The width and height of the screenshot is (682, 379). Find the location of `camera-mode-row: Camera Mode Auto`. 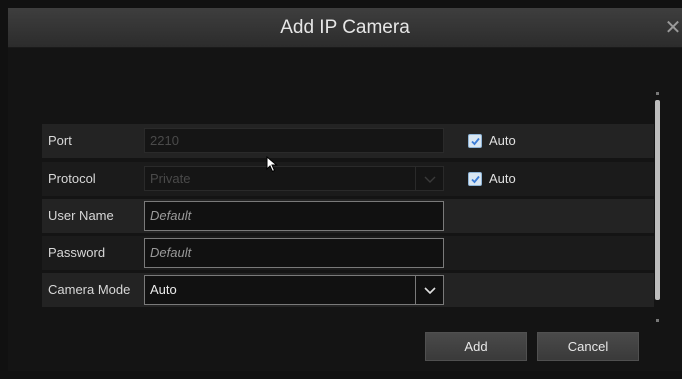

camera-mode-row: Camera Mode Auto is located at coordinates (348, 290).